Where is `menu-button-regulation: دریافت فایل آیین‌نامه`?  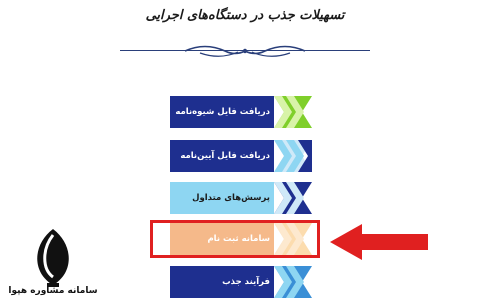 menu-button-regulation: دریافت فایل آیین‌نامه is located at coordinates (241, 156).